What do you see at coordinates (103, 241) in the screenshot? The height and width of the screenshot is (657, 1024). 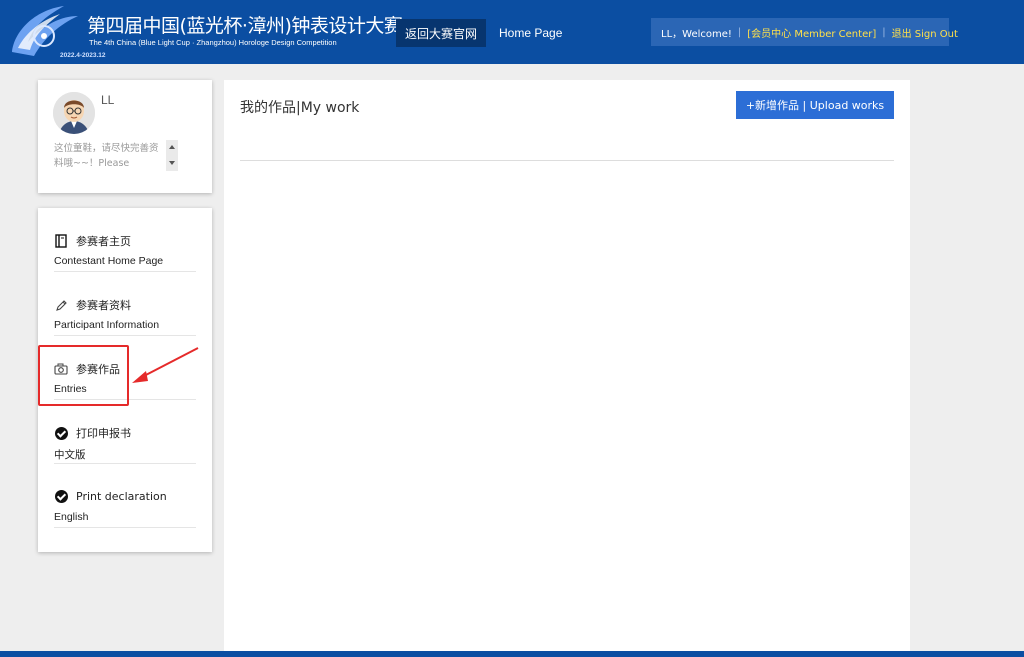 I see `sidebar-item-label: 参赛者主页` at bounding box center [103, 241].